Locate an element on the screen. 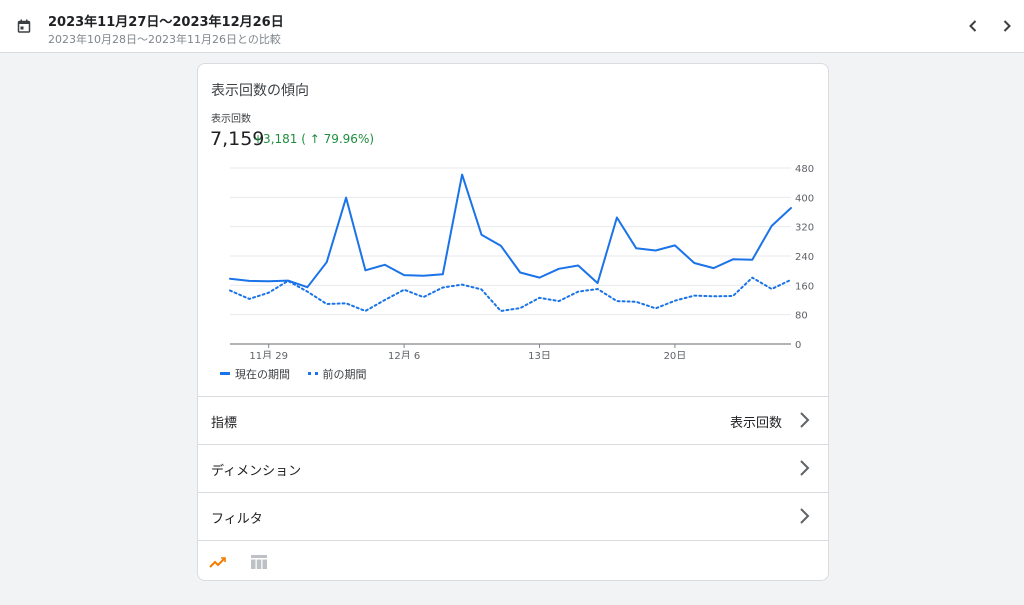 The image size is (1024, 605). comparison-range: 2023年10月28日〜2023年11月26日との比較 is located at coordinates (164, 39).